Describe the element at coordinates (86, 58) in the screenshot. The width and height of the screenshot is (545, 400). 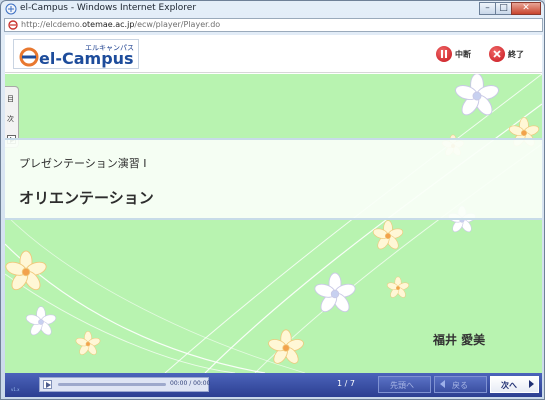
I see `logo-text: el-Campus` at that location.